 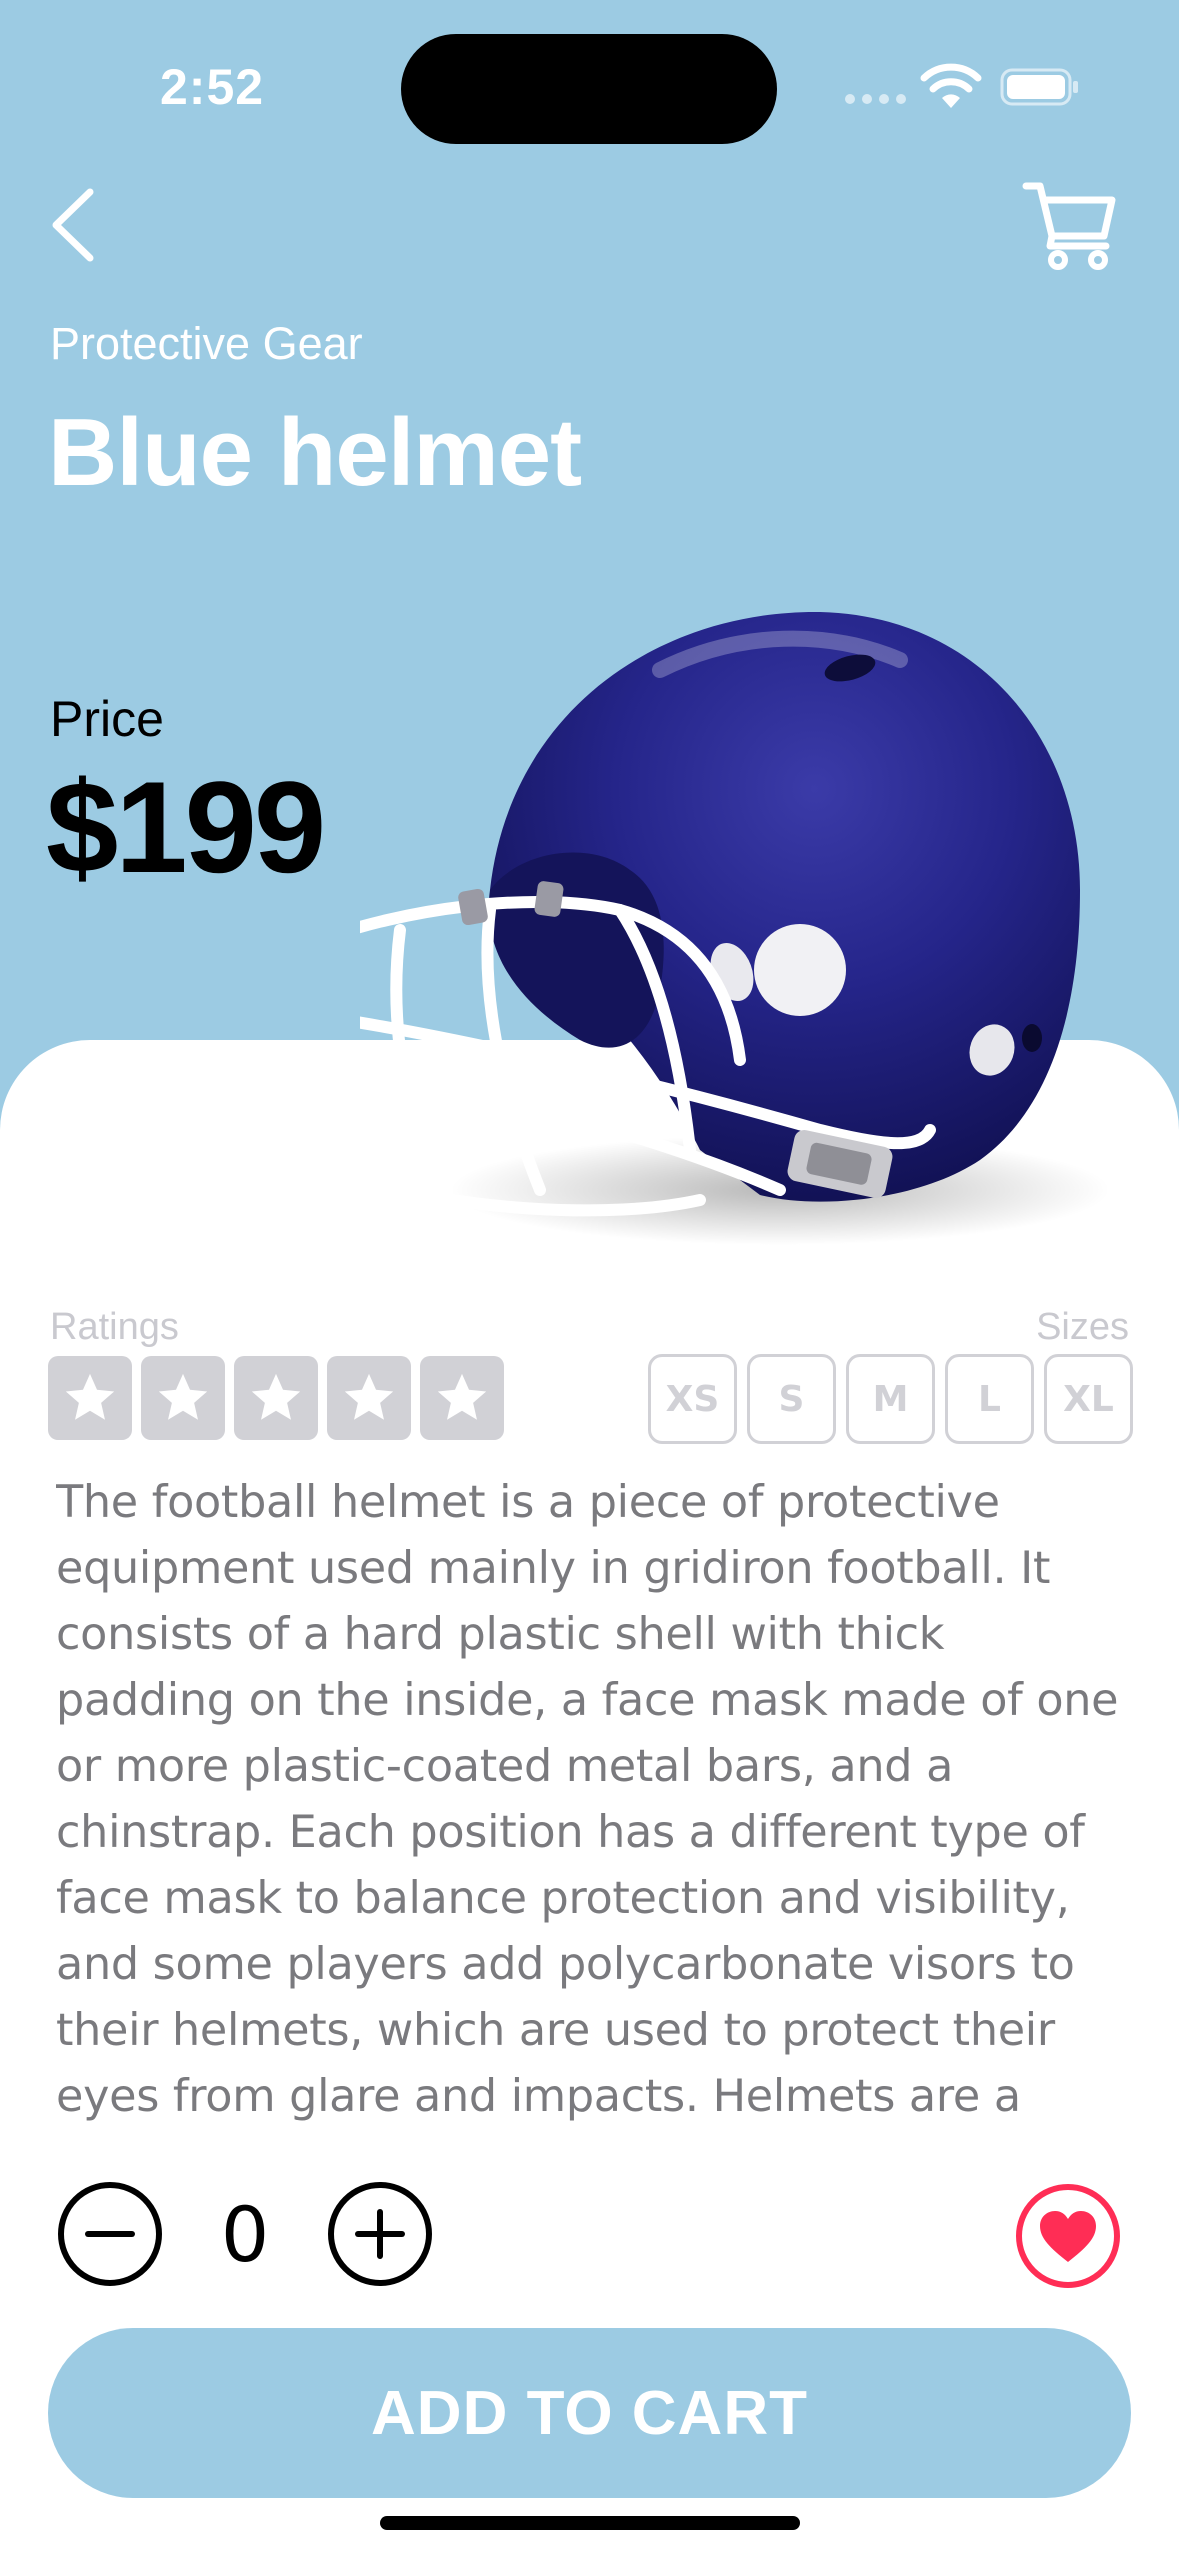 What do you see at coordinates (791, 1399) in the screenshot?
I see `size-s-button: S` at bounding box center [791, 1399].